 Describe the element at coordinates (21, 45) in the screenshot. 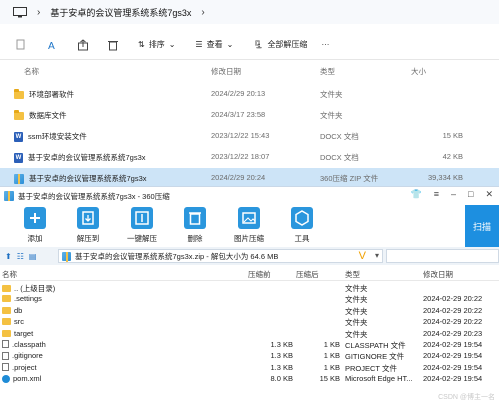

I see `copy-icon` at that location.